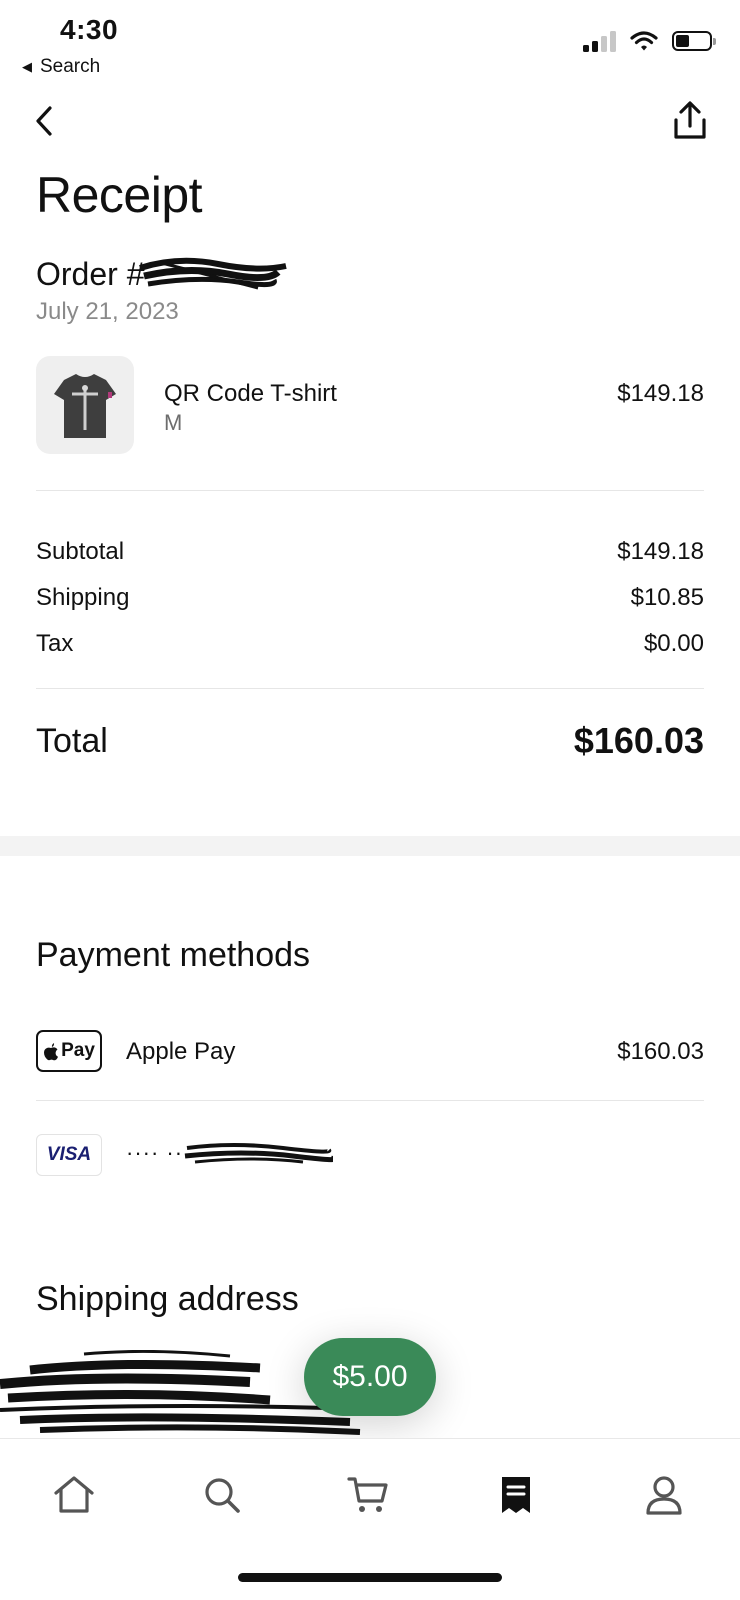  What do you see at coordinates (599, 41) in the screenshot?
I see `cellular-signal-icon` at bounding box center [599, 41].